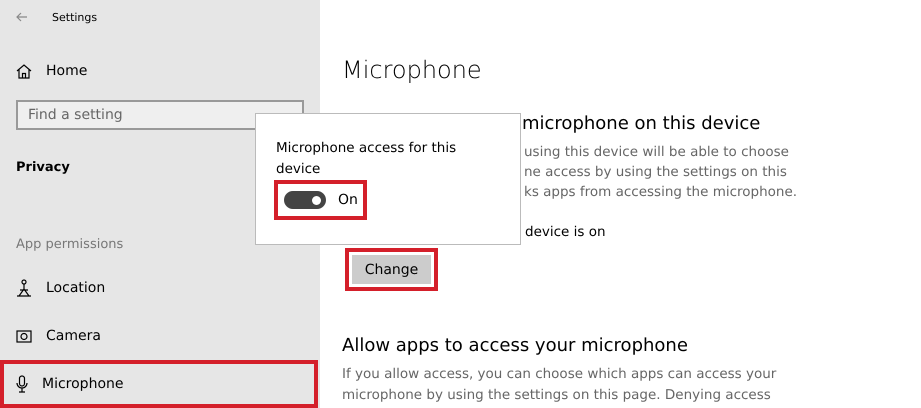 The height and width of the screenshot is (408, 921). Describe the element at coordinates (367, 159) in the screenshot. I see `toggle-label: Microphone access for this device` at that location.